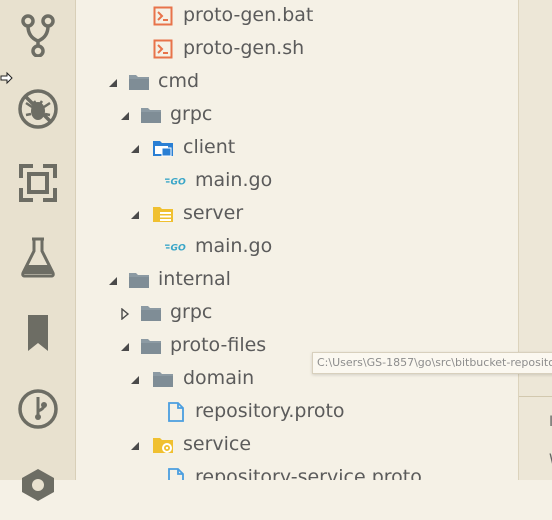 Image resolution: width=552 pixels, height=520 pixels. What do you see at coordinates (163, 445) in the screenshot?
I see `service-folder-icon` at bounding box center [163, 445].